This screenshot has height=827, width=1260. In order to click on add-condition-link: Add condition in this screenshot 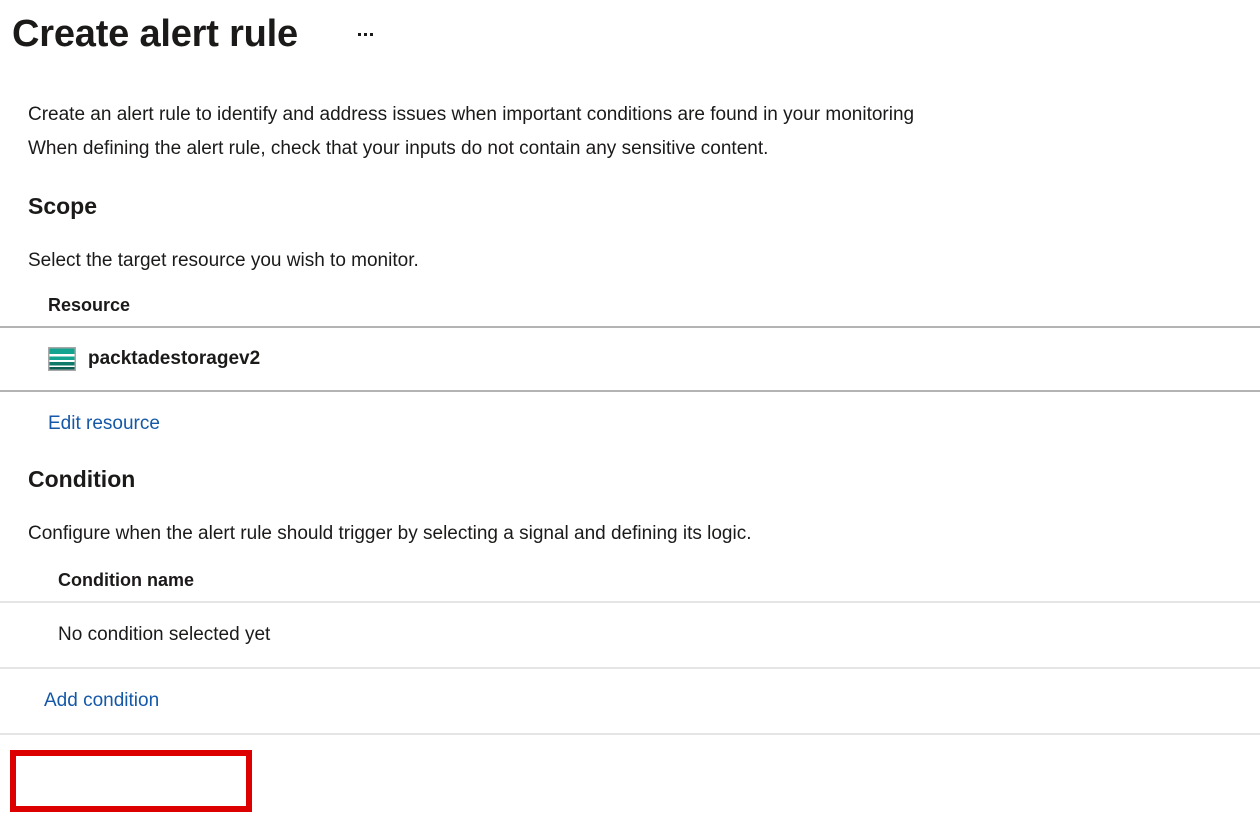, I will do `click(101, 701)`.